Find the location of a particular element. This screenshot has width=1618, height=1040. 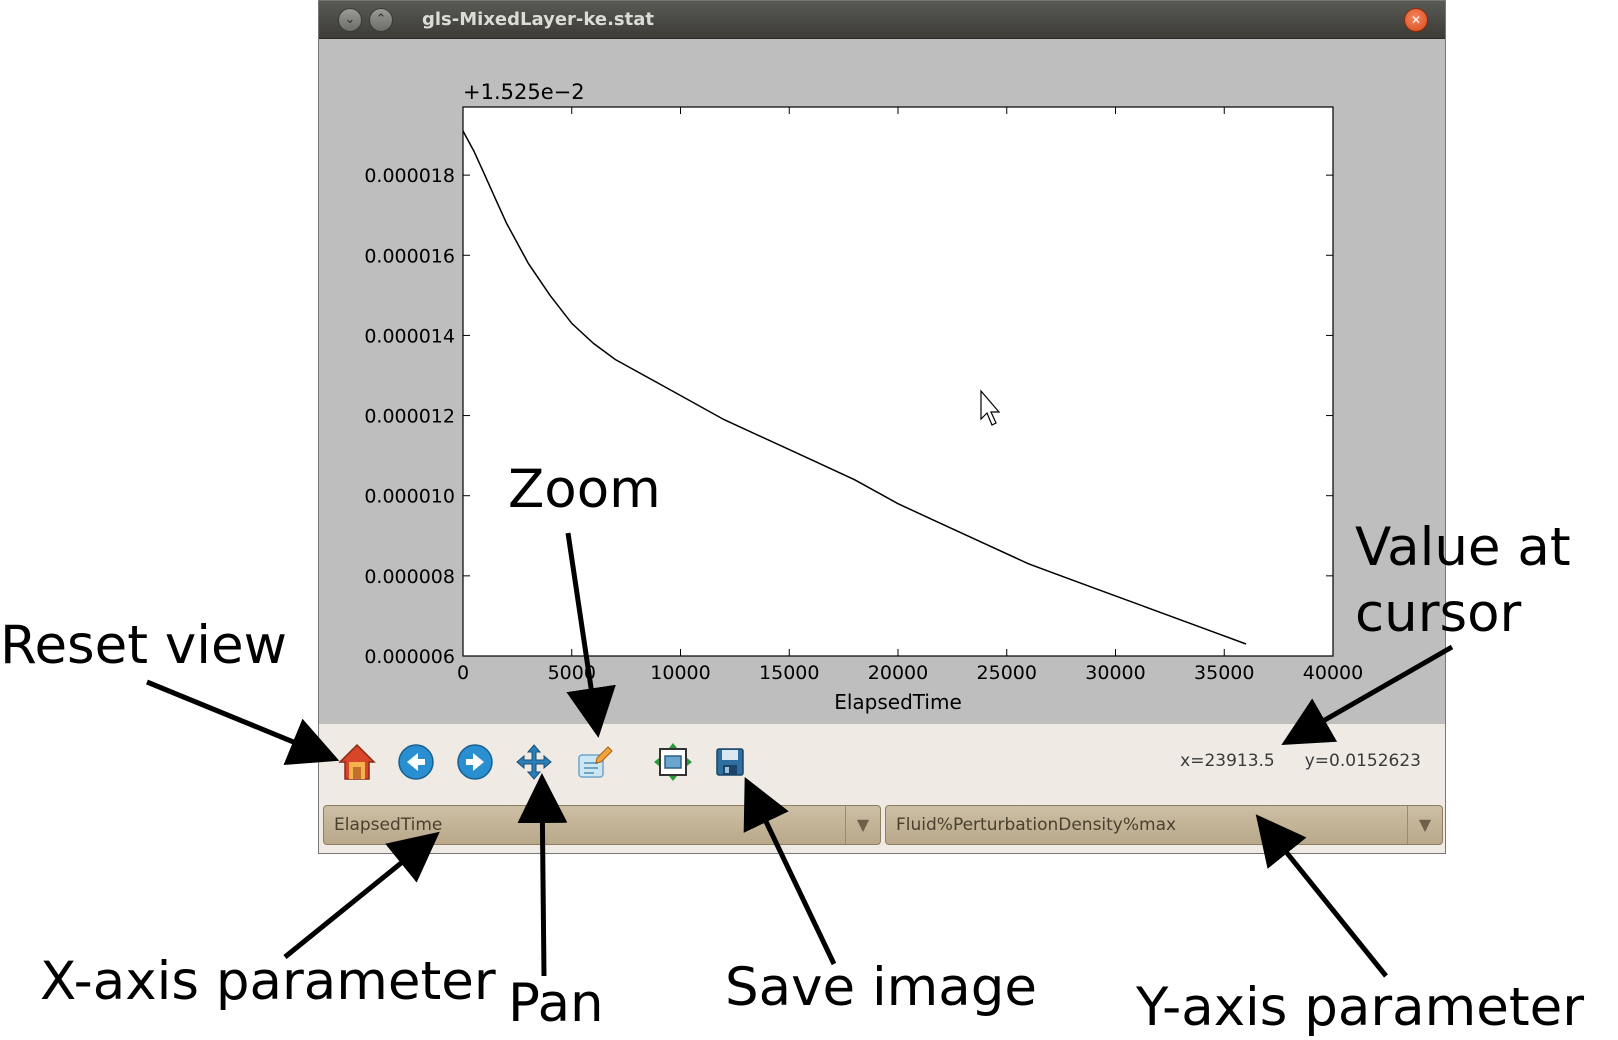

y-tick-label: 0.000010 is located at coordinates (409, 497).